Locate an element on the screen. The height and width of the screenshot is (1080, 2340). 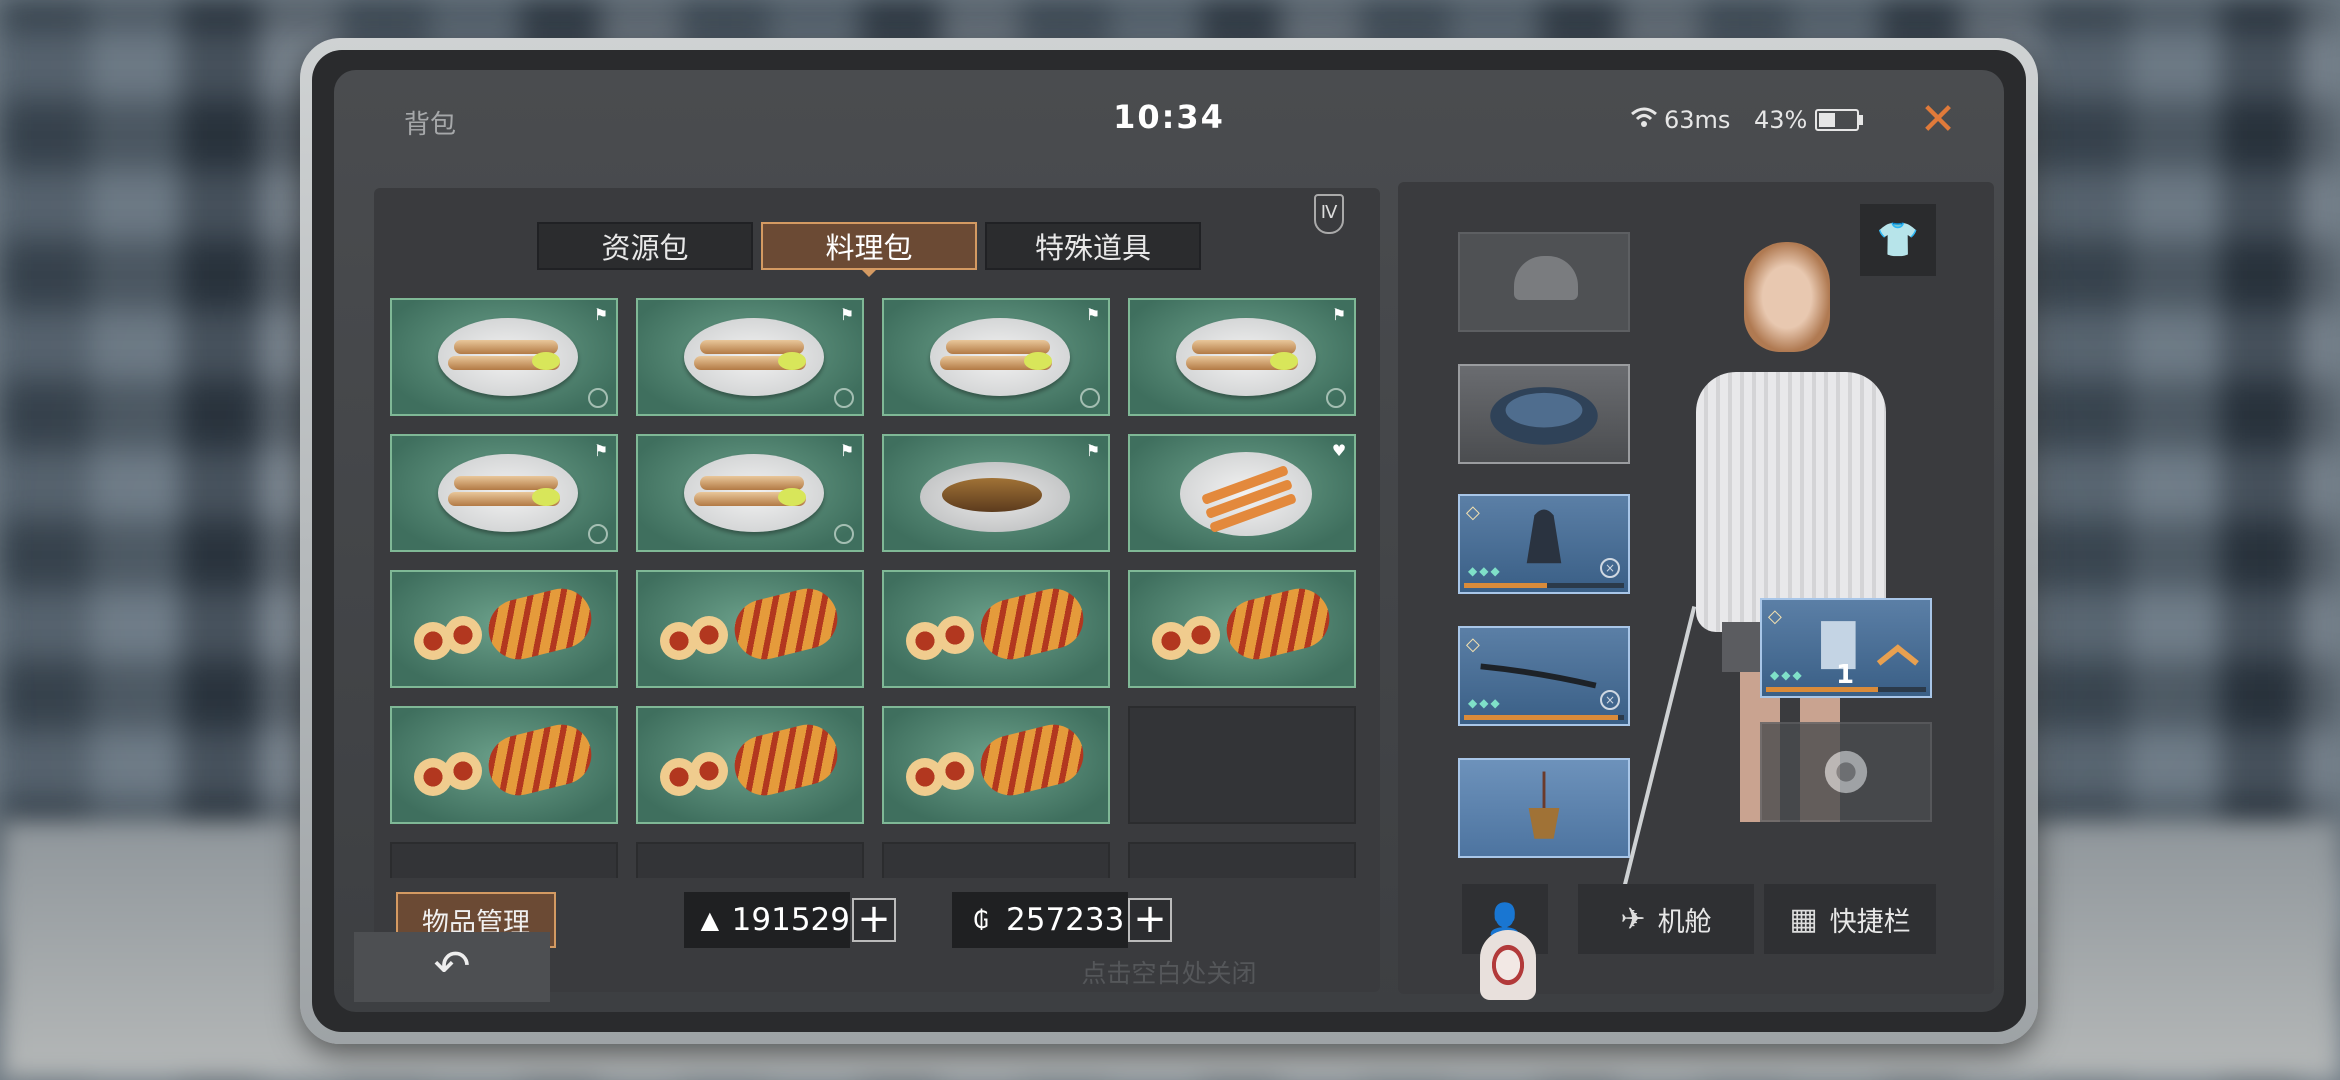
outfit-slot: ◇ ◆◆◆ × is located at coordinates (1544, 544).